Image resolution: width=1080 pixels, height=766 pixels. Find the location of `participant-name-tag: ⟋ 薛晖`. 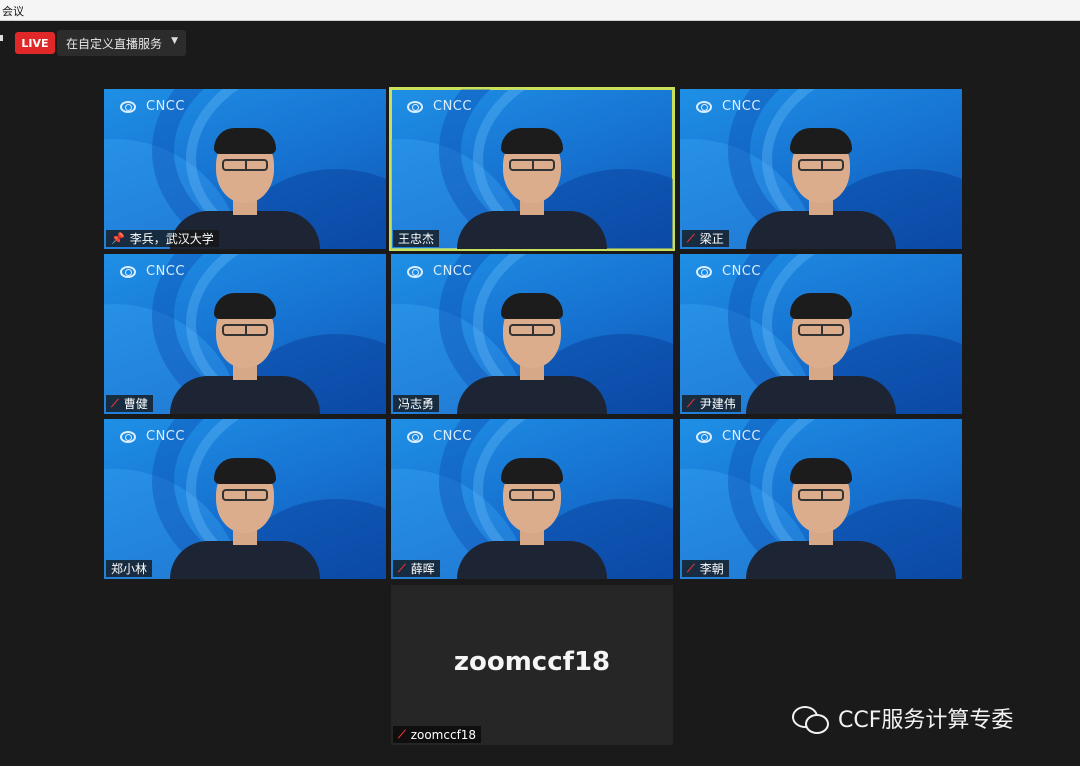

participant-name-tag: ⟋ 薛晖 is located at coordinates (416, 568).